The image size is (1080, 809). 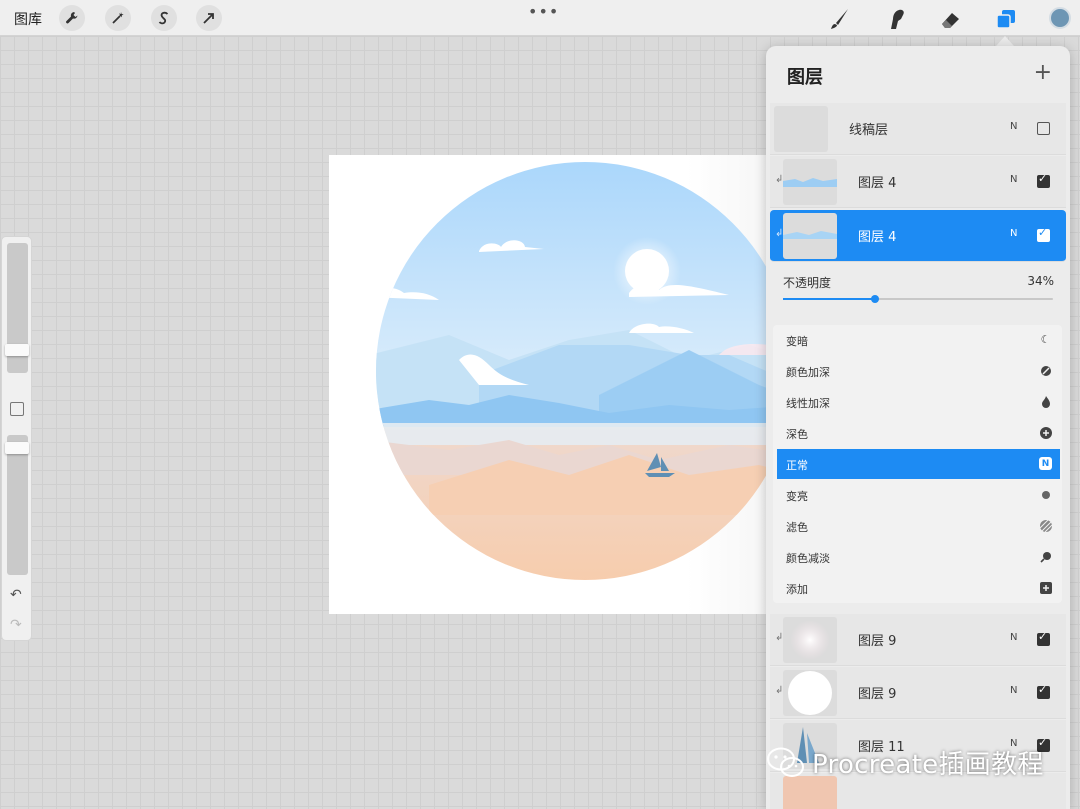 I want to click on top-toolbar: 图库 •••, so click(x=540, y=18).